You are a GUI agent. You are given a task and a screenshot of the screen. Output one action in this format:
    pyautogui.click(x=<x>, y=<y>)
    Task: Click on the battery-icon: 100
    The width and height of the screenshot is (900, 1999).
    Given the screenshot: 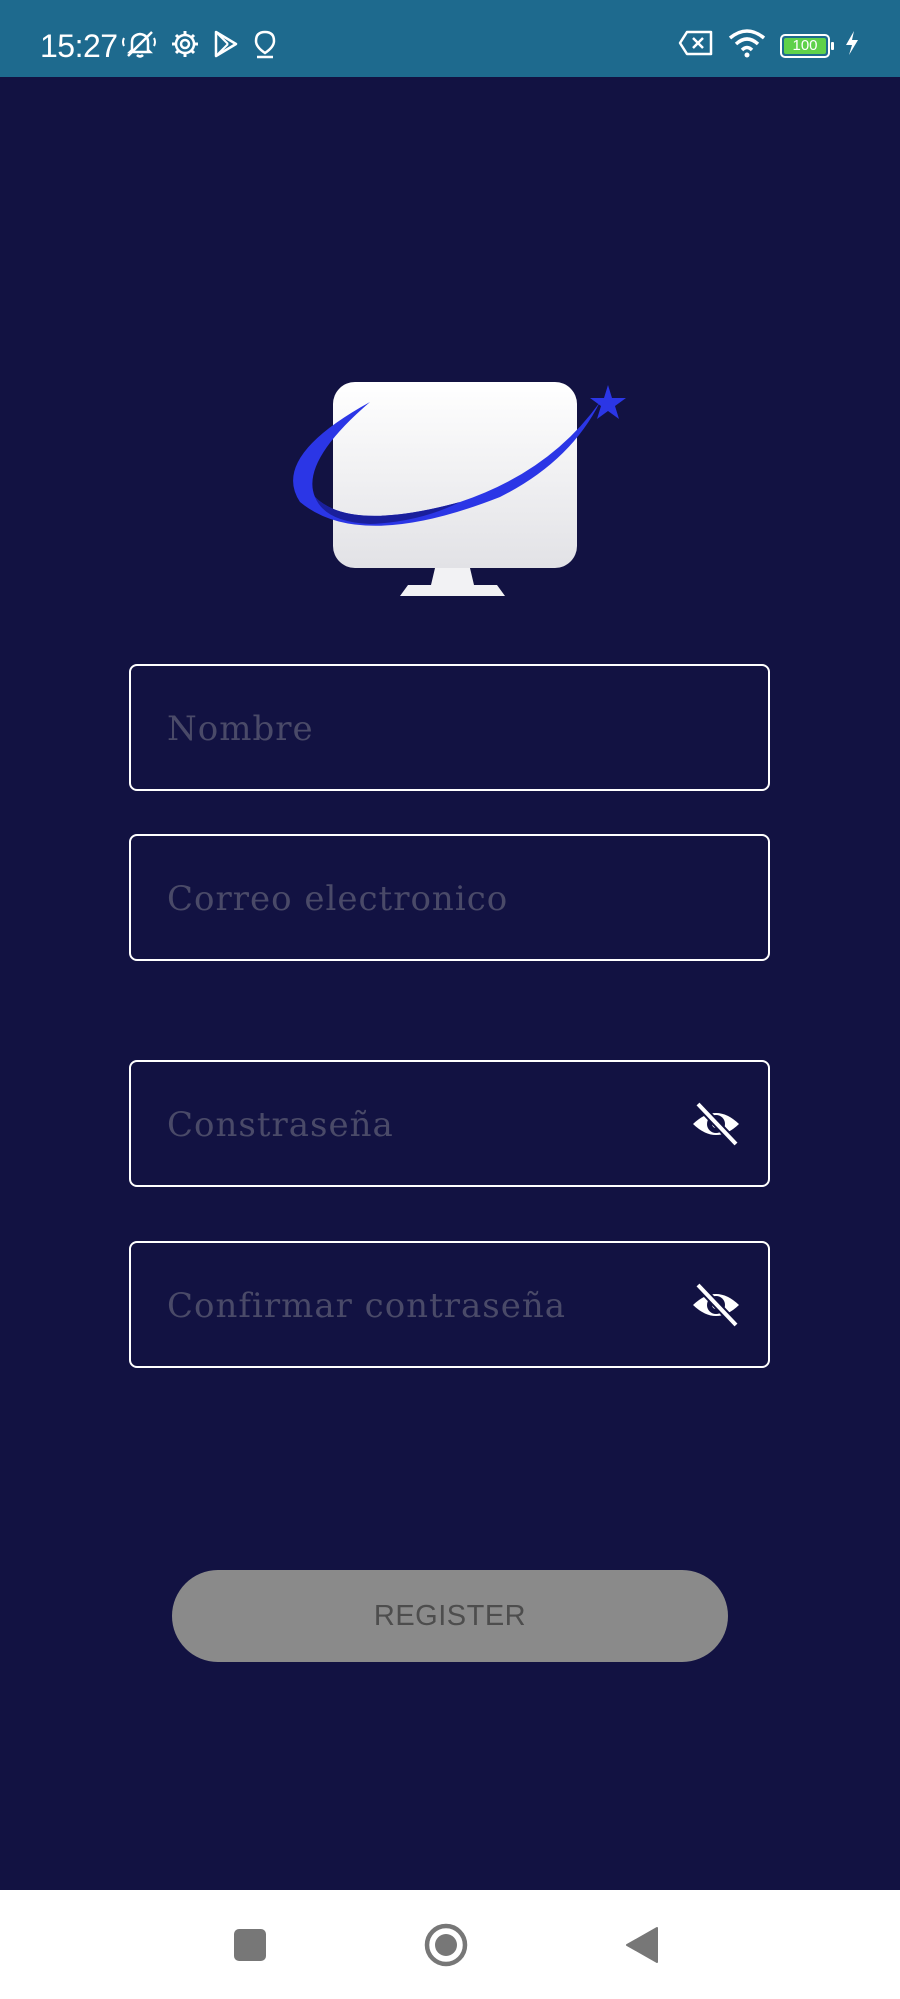 What is the action you would take?
    pyautogui.click(x=807, y=45)
    